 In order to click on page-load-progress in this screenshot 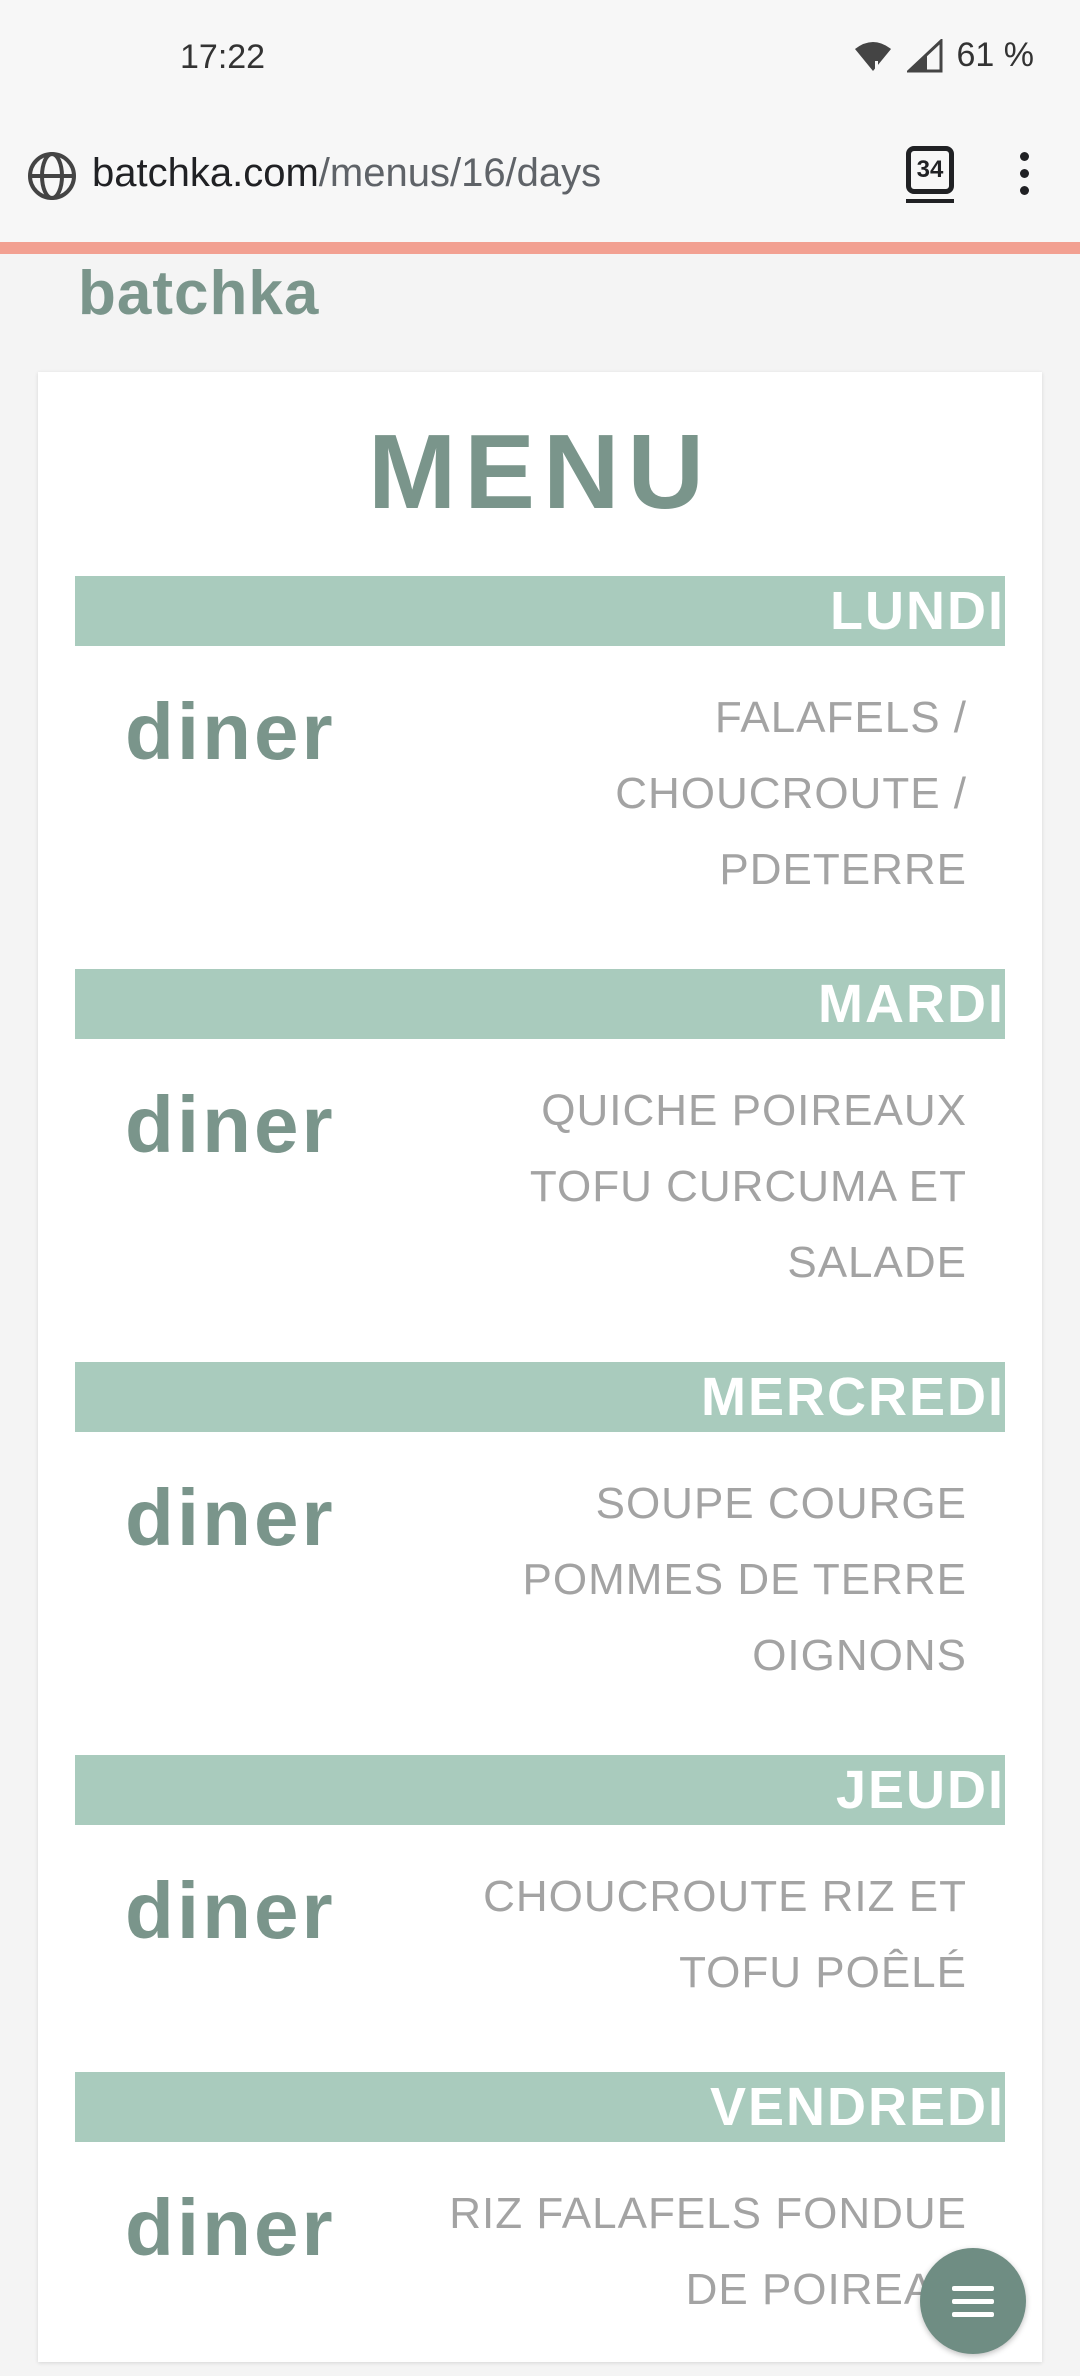, I will do `click(540, 248)`.